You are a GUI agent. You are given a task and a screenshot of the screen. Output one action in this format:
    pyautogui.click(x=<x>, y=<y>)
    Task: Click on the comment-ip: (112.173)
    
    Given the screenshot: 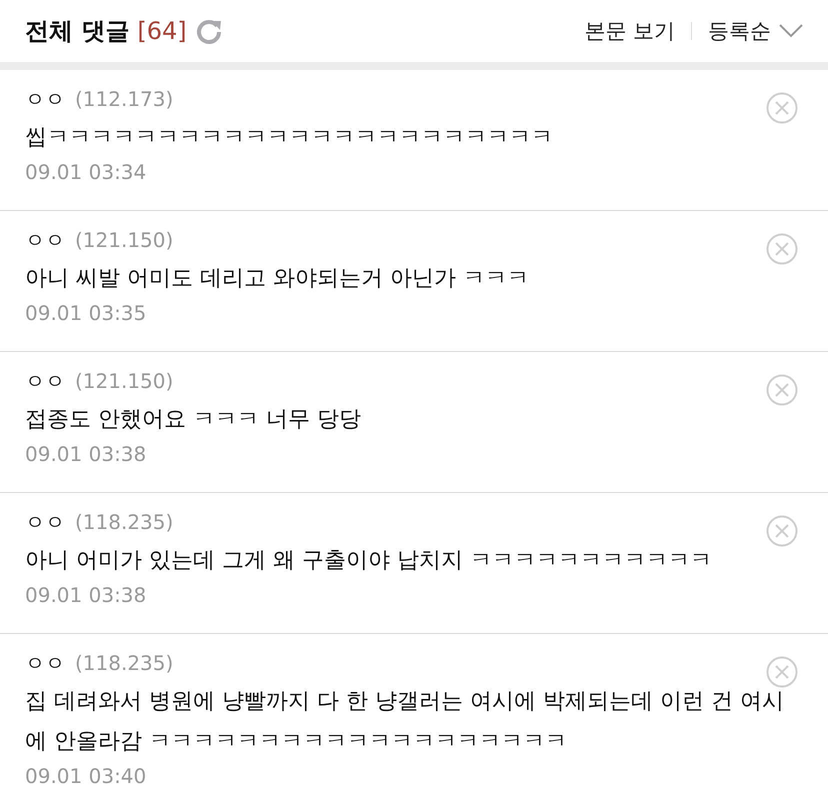 What is the action you would take?
    pyautogui.click(x=124, y=99)
    